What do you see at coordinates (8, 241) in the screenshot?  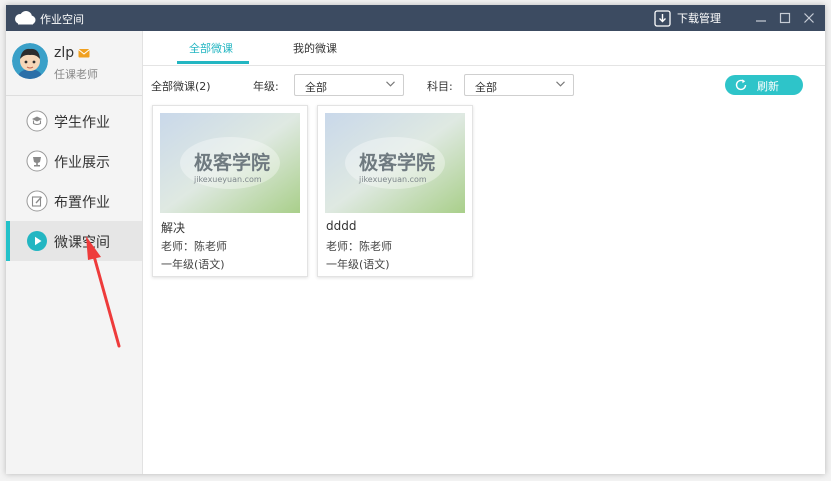 I see `active-indicator` at bounding box center [8, 241].